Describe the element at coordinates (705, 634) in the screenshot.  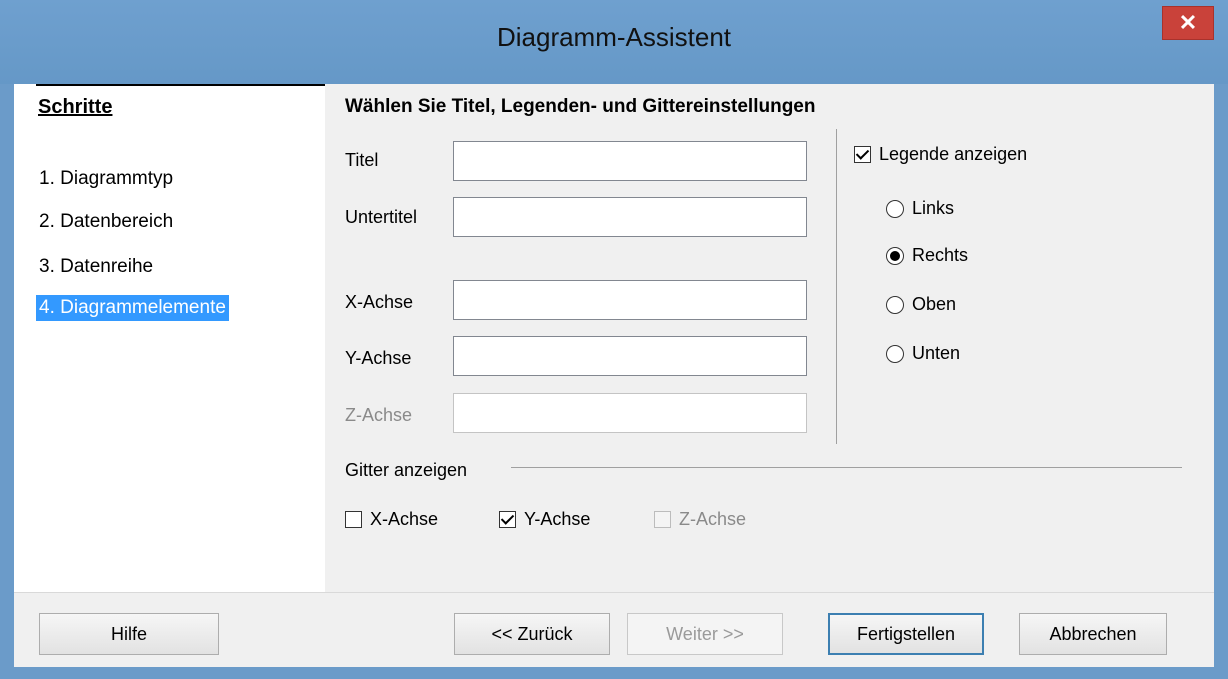
I see `next-button: Weiter >>` at that location.